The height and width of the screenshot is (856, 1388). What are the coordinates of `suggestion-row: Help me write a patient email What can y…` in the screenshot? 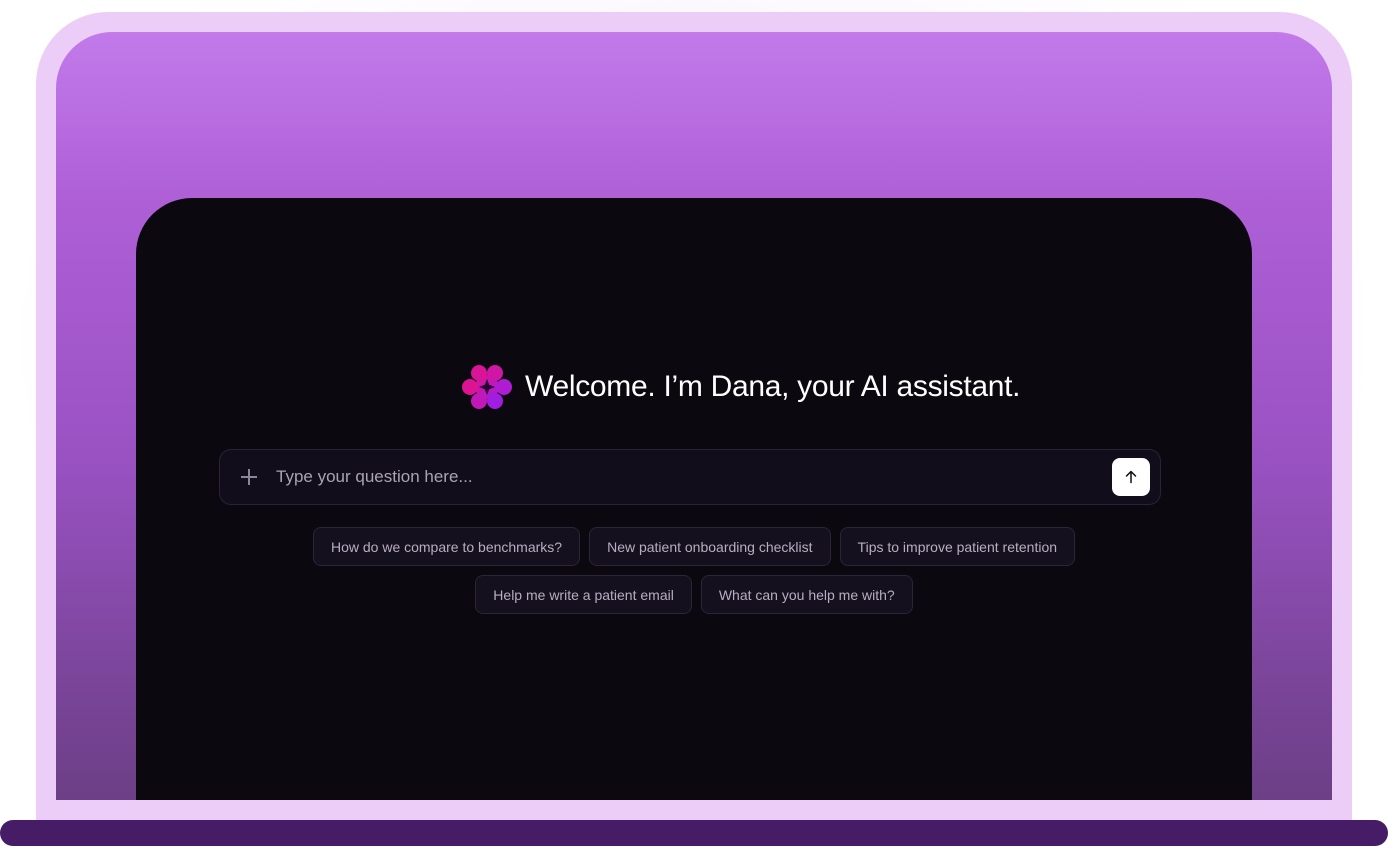 It's located at (694, 594).